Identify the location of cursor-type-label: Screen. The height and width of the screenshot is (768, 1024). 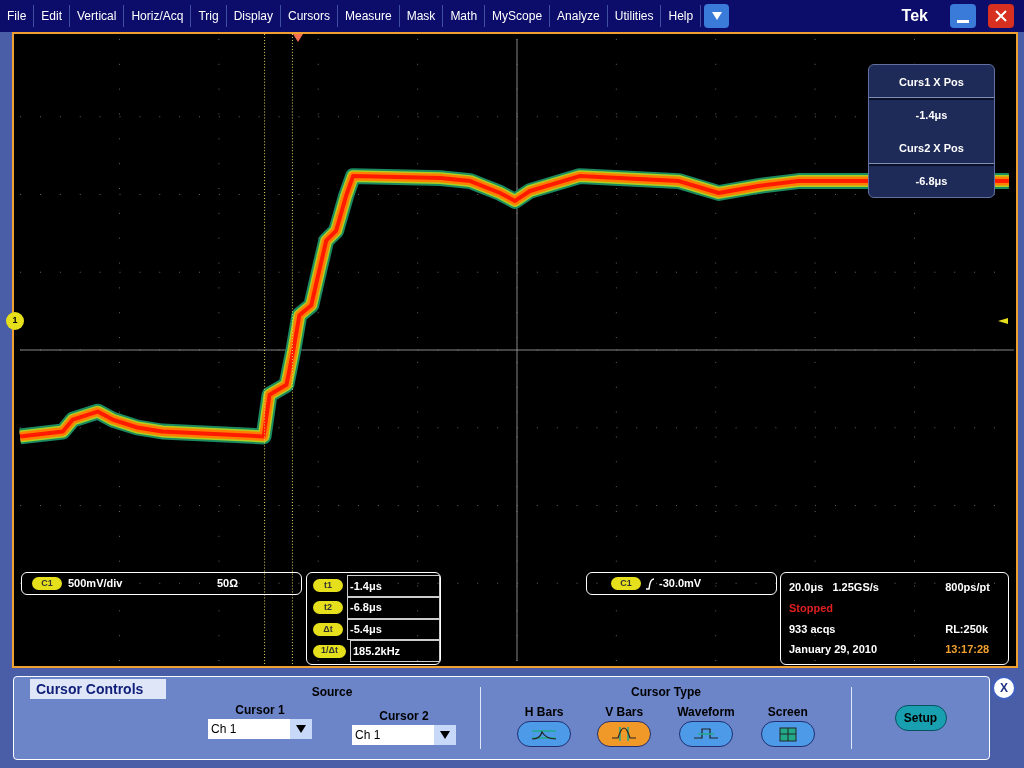
(787, 712).